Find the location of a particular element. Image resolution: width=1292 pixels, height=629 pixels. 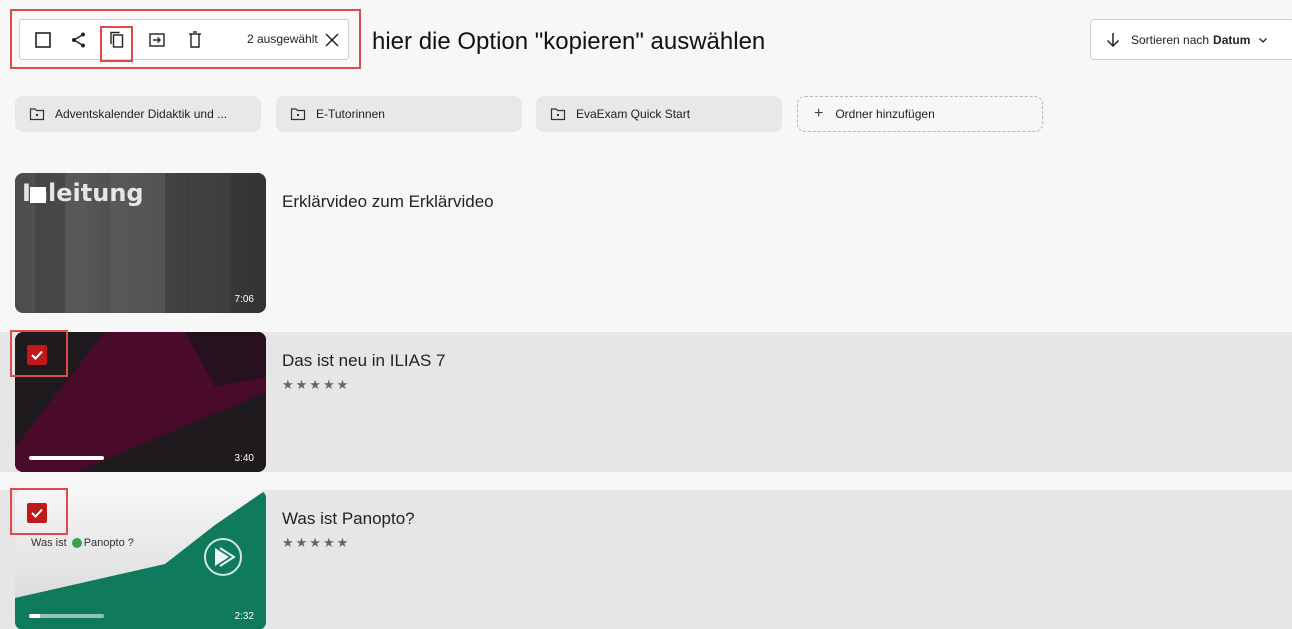

add-folder-button: + Ordner hinzufügen is located at coordinates (920, 114).